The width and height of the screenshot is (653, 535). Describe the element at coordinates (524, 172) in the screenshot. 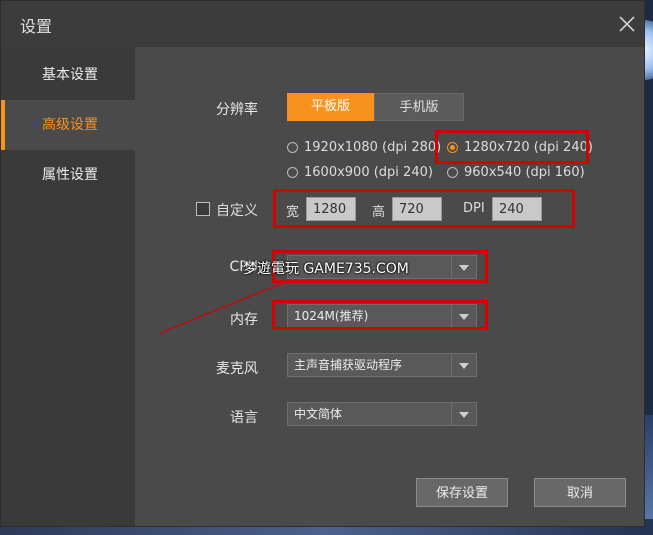

I see `radio-label: 960x540 (dpi 160)` at that location.